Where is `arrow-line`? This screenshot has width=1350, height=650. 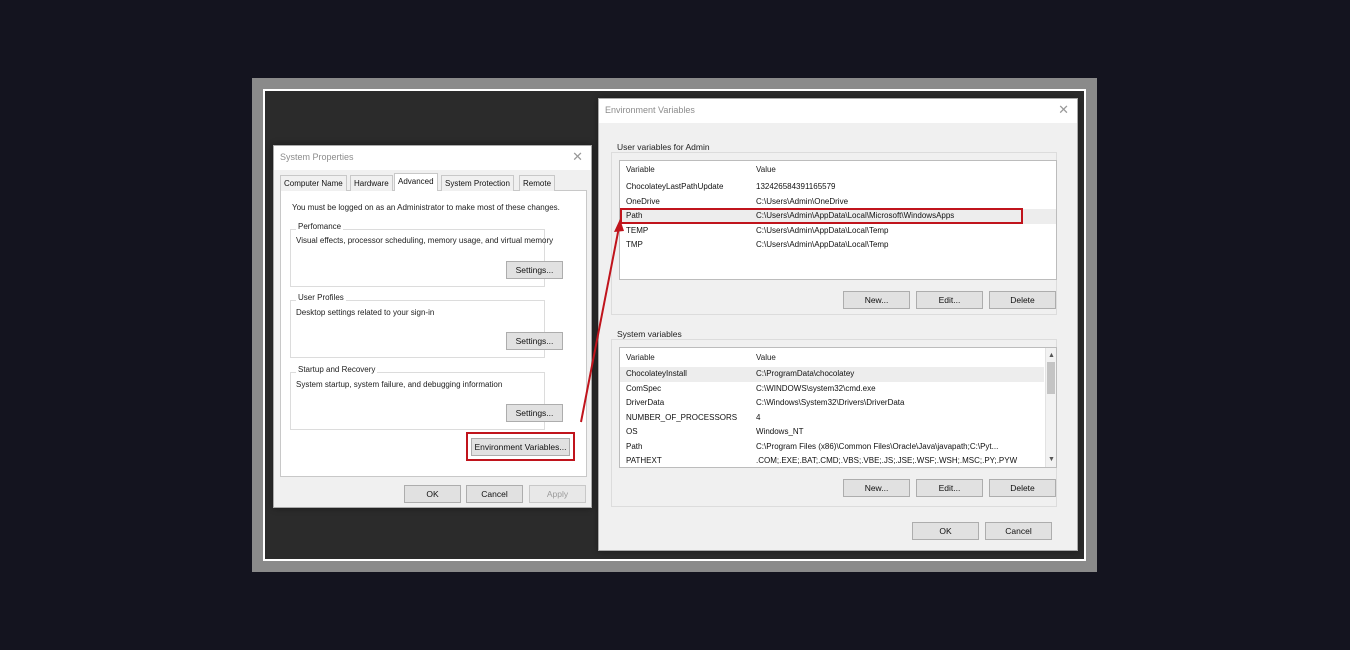 arrow-line is located at coordinates (600, 322).